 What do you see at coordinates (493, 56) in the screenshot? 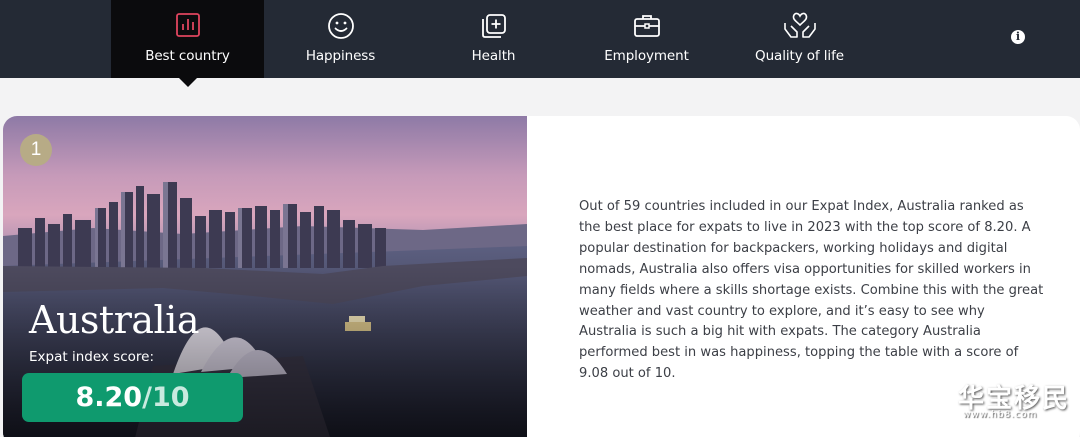
I see `tab-label: Health` at bounding box center [493, 56].